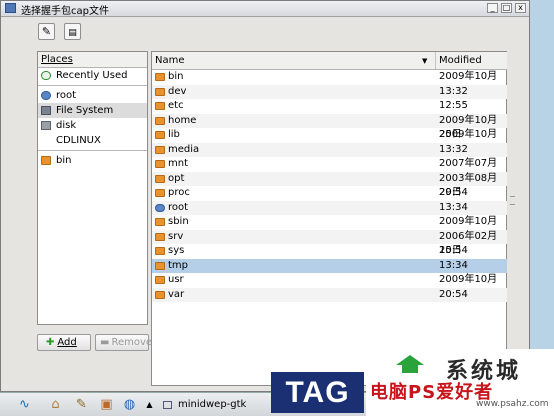 This screenshot has width=554, height=416. What do you see at coordinates (329, 228) in the screenshot?
I see `file-row: sbin2009年10月29日` at bounding box center [329, 228].